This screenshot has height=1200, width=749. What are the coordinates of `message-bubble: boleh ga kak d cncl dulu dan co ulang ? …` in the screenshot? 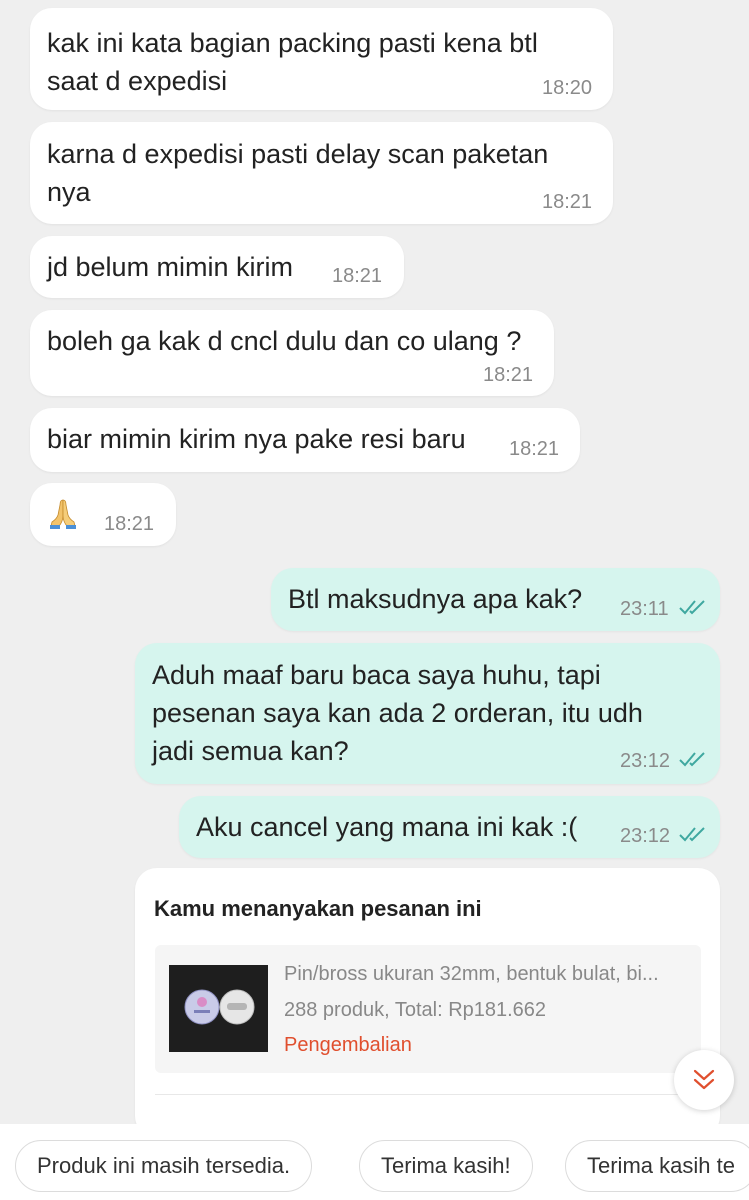 It's located at (292, 353).